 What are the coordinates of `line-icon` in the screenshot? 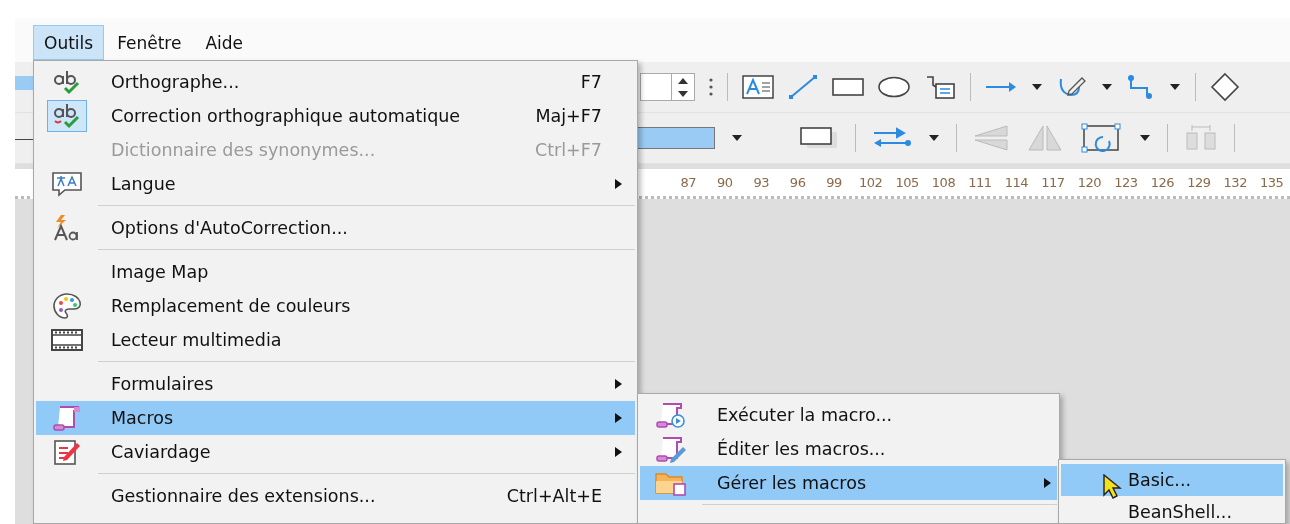 It's located at (803, 87).